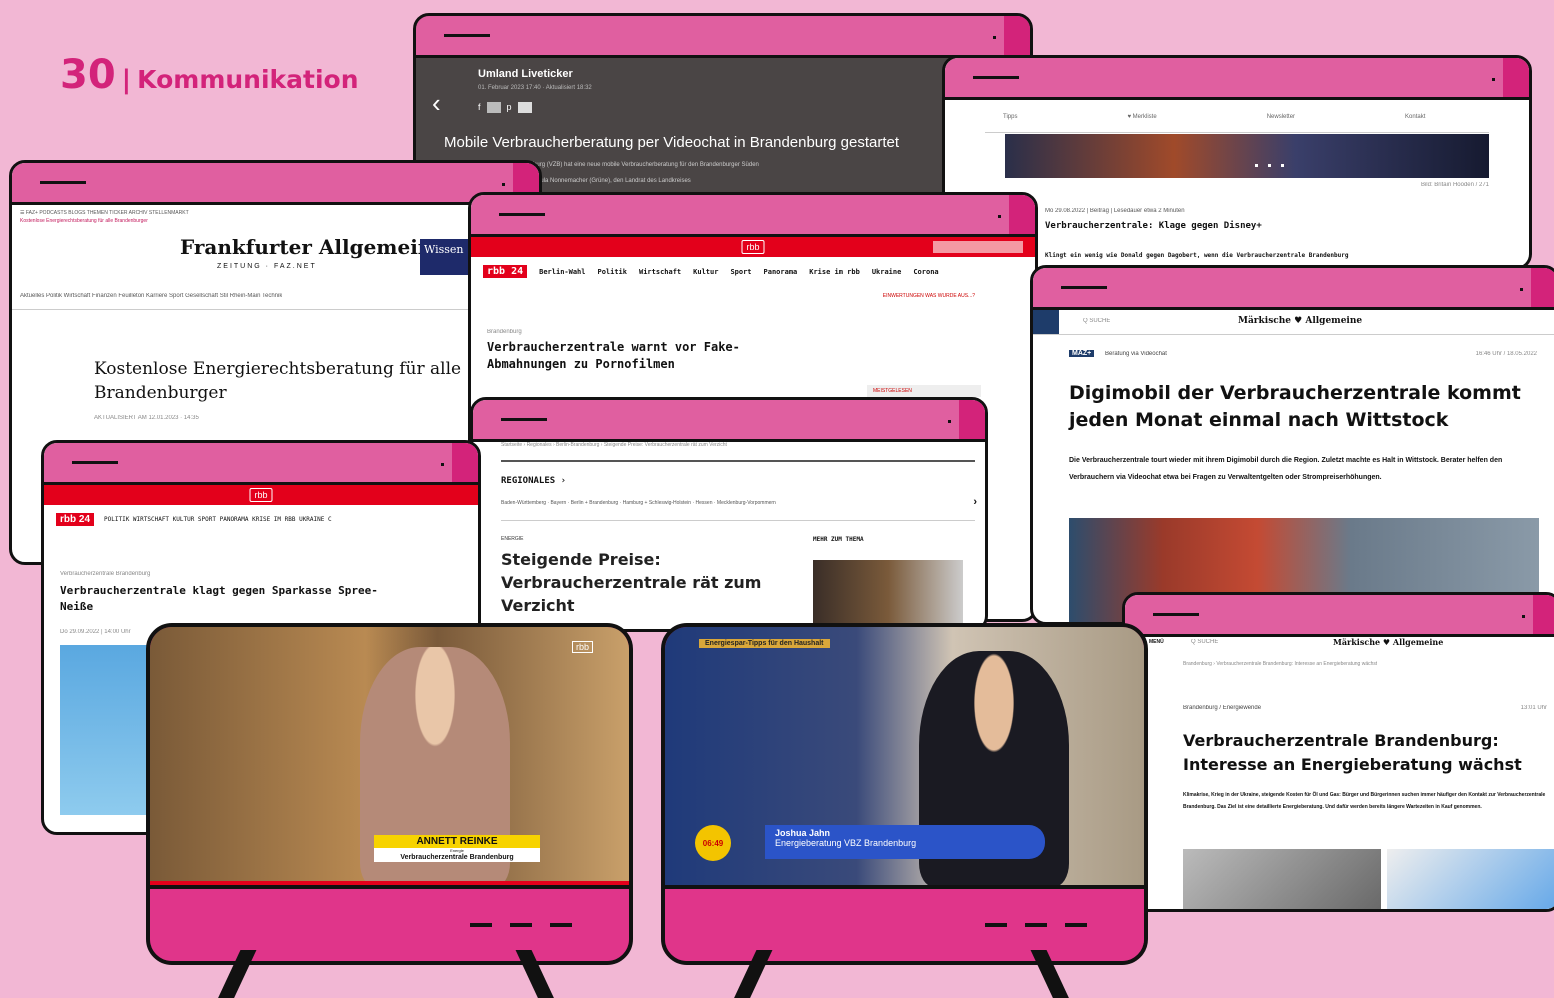 Image resolution: width=1554 pixels, height=998 pixels. I want to click on rbb-subnav: EINWERTUNGEN WAS WURDE AUS...?, so click(929, 296).